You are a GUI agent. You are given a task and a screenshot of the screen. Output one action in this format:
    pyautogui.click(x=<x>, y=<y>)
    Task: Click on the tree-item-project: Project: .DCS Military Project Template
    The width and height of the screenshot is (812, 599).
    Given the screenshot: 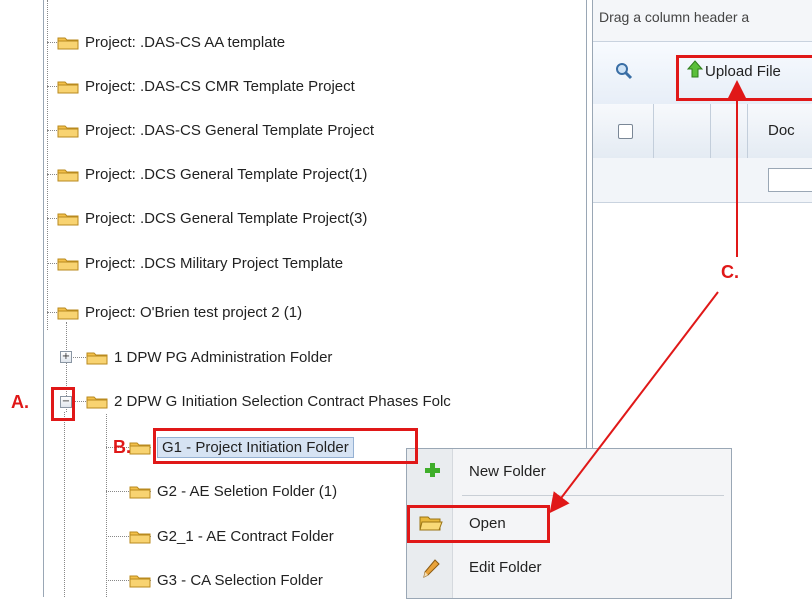 What is the action you would take?
    pyautogui.click(x=200, y=263)
    